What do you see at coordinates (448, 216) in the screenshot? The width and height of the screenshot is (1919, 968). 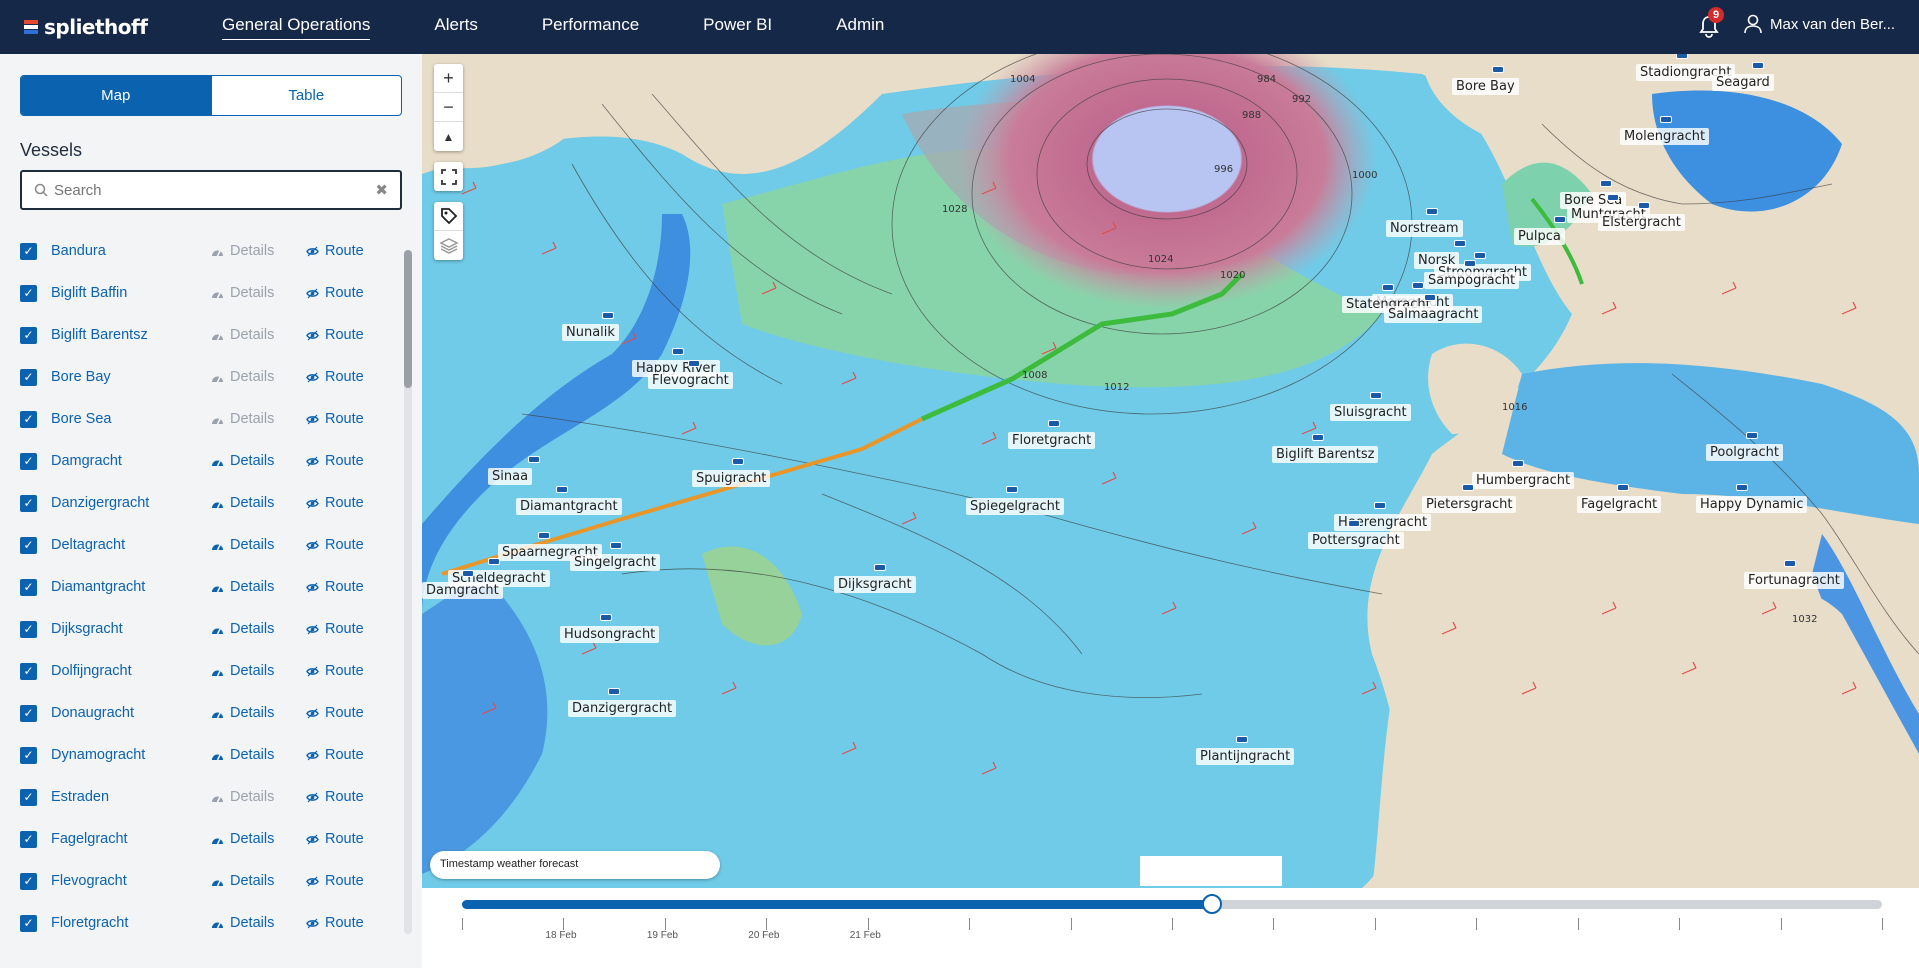 I see `tag-icon` at bounding box center [448, 216].